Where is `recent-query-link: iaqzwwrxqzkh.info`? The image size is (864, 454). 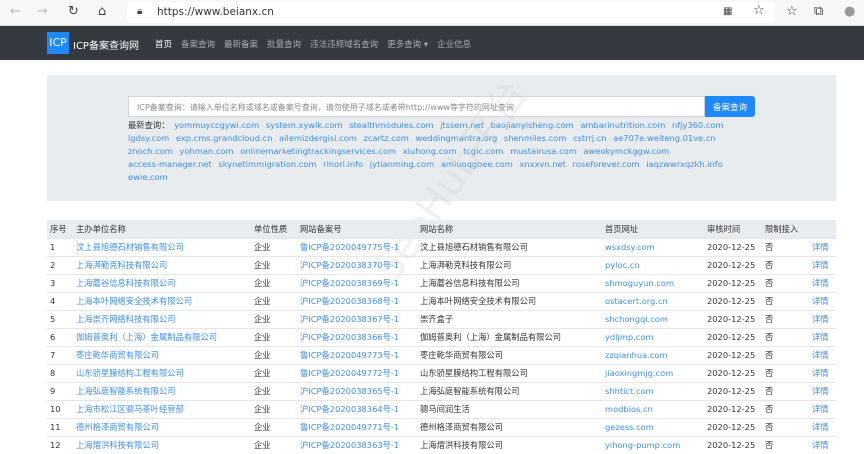 recent-query-link: iaqzwwrxqzkh.info is located at coordinates (684, 164).